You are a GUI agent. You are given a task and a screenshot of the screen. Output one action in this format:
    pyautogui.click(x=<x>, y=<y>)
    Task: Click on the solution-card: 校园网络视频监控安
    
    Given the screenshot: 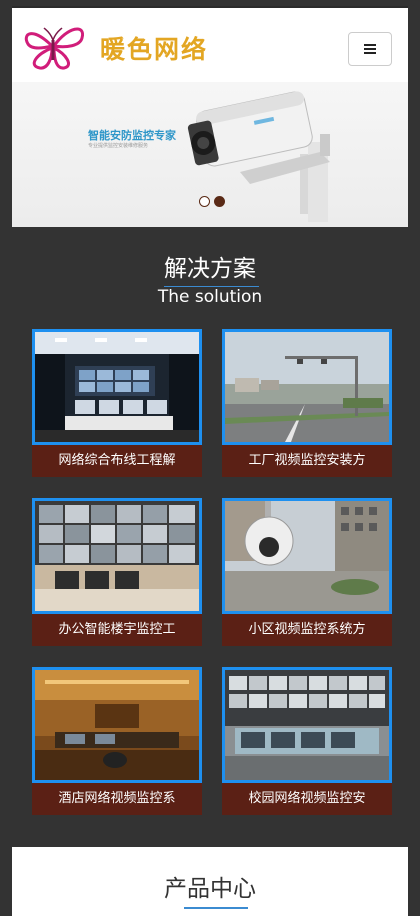 What is the action you would take?
    pyautogui.click(x=307, y=741)
    